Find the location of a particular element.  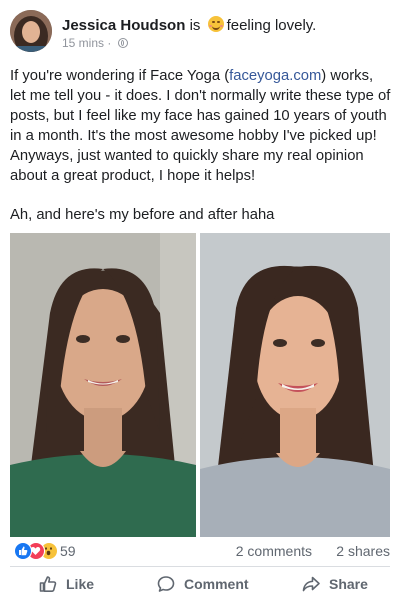

feeling-text: feeling lovely. is located at coordinates (272, 25).